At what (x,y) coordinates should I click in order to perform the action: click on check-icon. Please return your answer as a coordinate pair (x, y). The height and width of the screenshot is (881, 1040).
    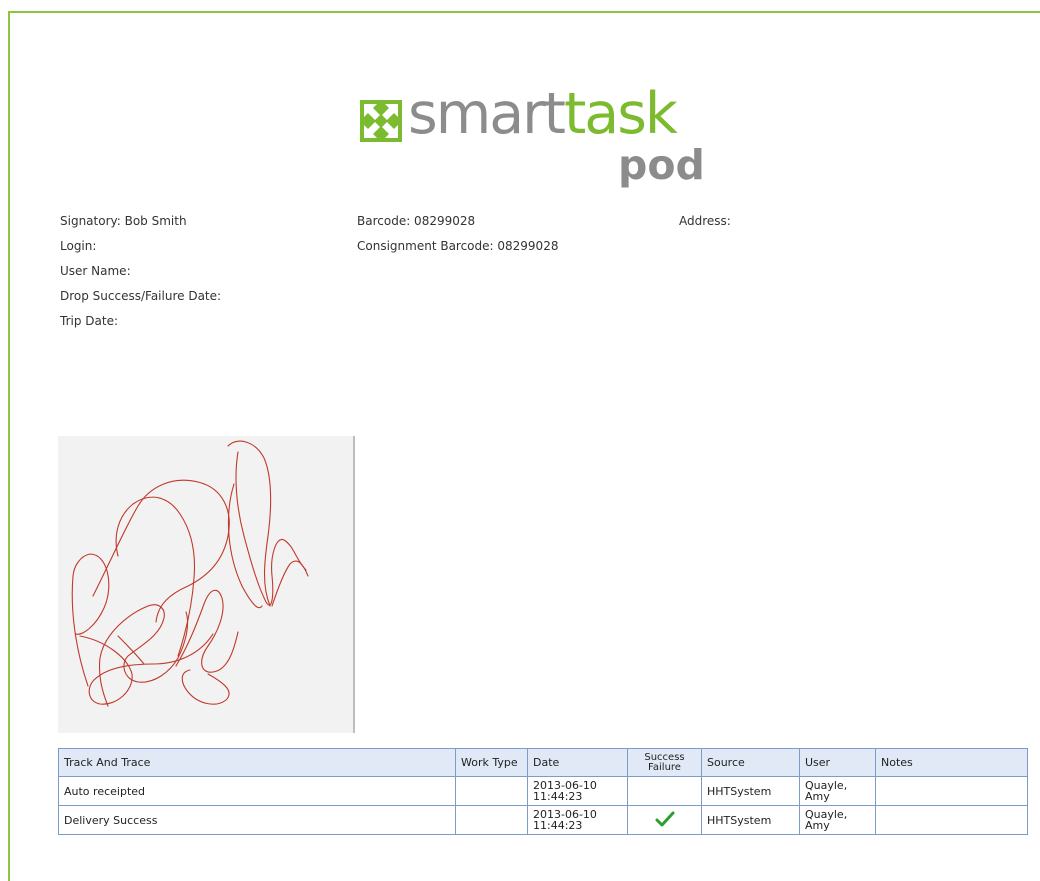
    Looking at the image, I should click on (664, 818).